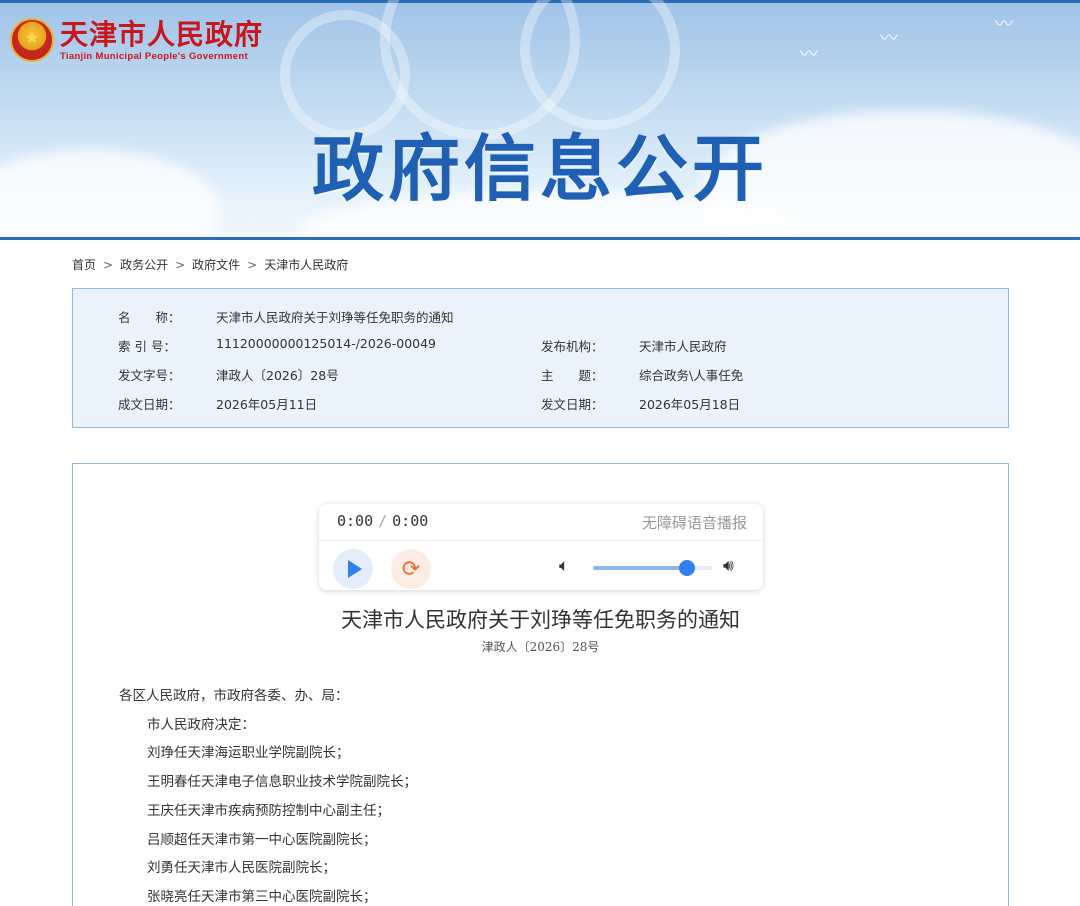  I want to click on meta-value-published-date: 2026年05月18日, so click(690, 404).